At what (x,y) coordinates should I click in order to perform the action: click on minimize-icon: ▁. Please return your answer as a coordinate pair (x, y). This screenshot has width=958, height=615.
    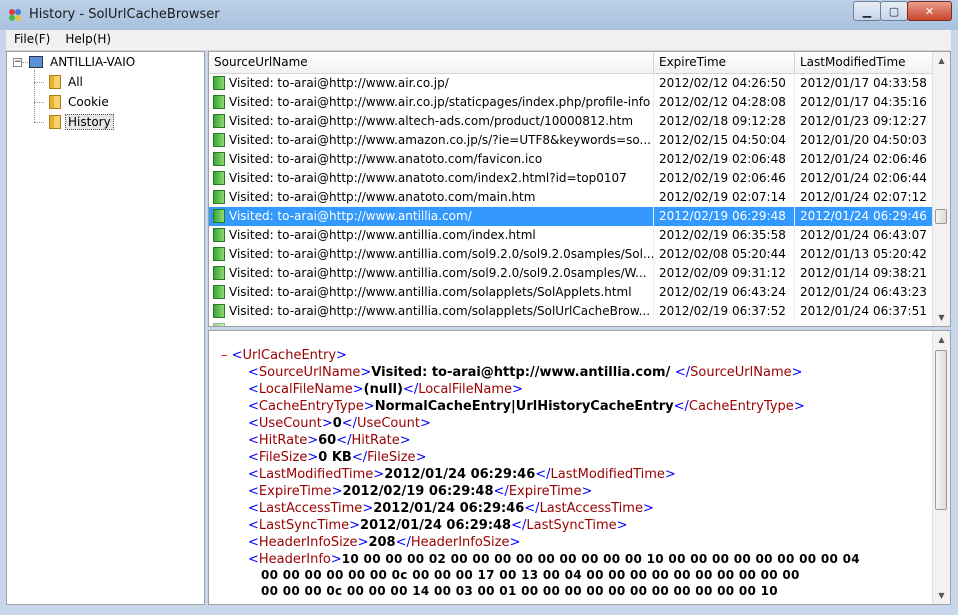
    Looking at the image, I should click on (867, 11).